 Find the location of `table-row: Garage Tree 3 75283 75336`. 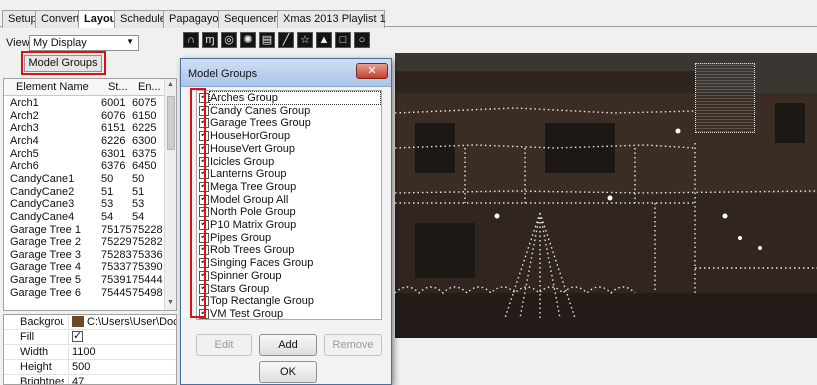

table-row: Garage Tree 3 75283 75336 is located at coordinates (85, 255).